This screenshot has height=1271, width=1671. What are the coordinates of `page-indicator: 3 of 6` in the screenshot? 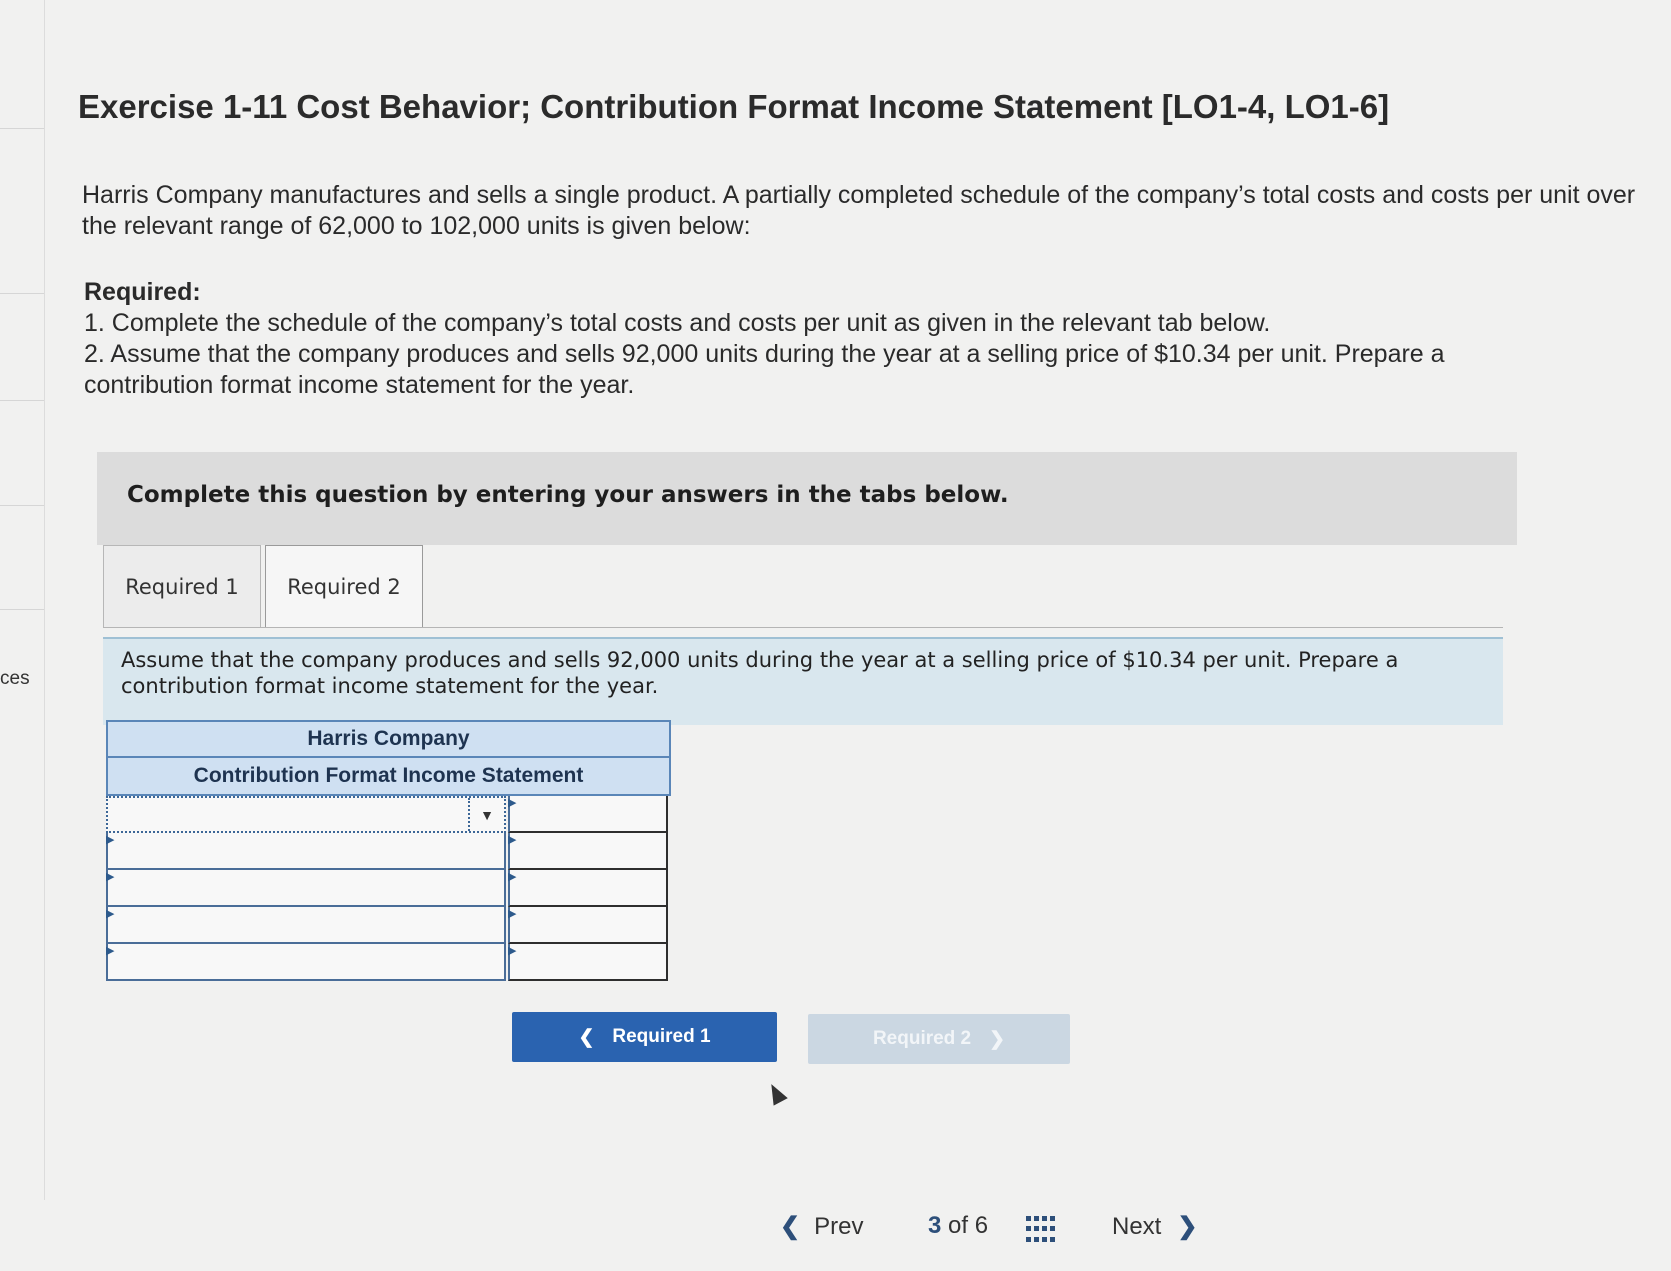 It's located at (983, 1226).